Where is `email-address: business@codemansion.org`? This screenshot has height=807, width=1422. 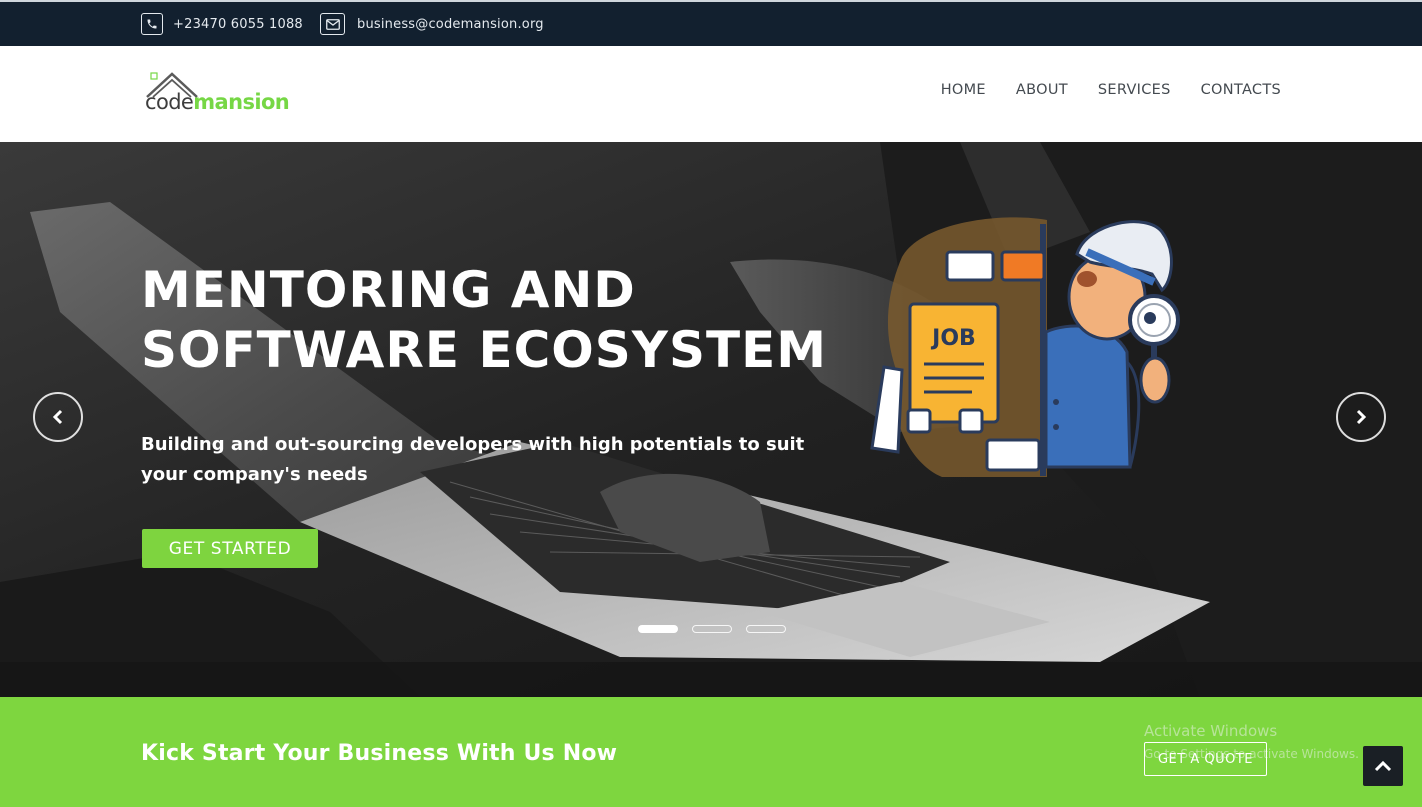 email-address: business@codemansion.org is located at coordinates (450, 24).